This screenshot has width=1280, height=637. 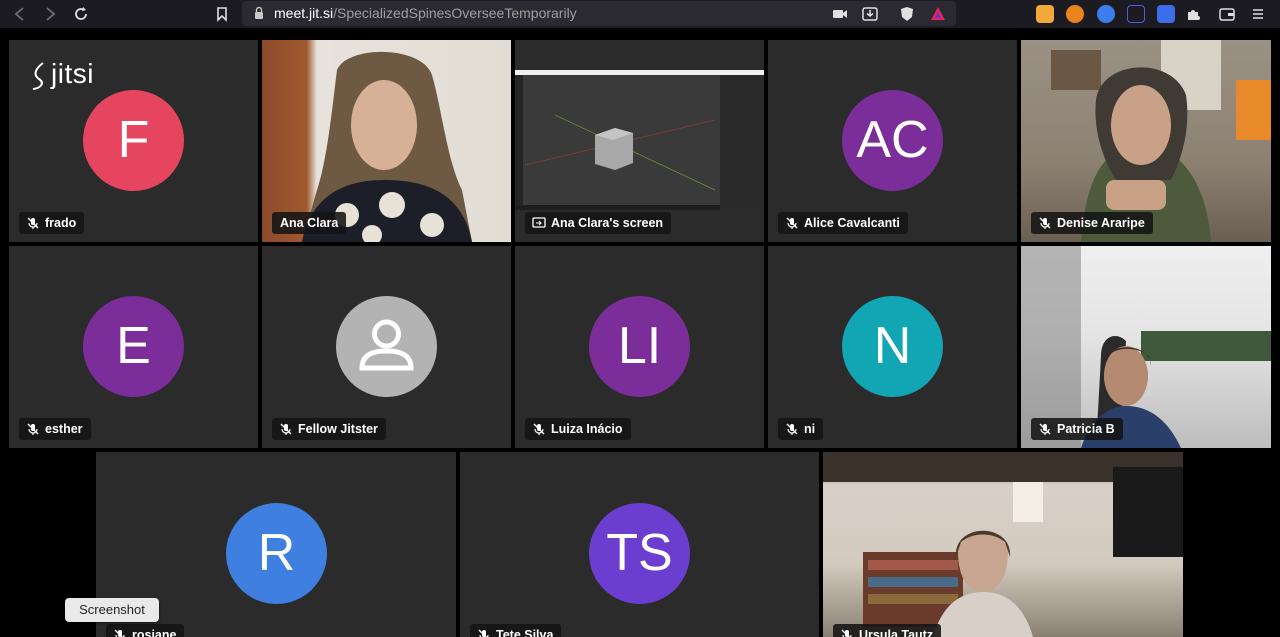 I want to click on chat-icon, so click(x=1136, y=14).